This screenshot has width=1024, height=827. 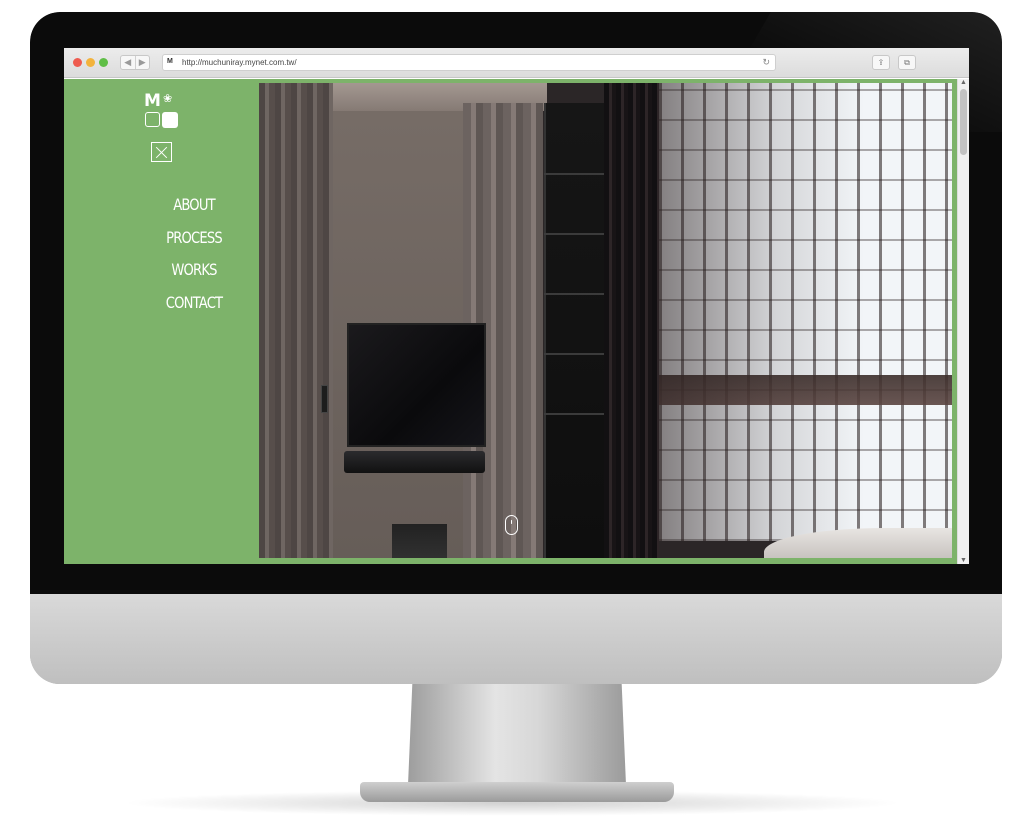 What do you see at coordinates (161, 152) in the screenshot?
I see `close-menu-icon` at bounding box center [161, 152].